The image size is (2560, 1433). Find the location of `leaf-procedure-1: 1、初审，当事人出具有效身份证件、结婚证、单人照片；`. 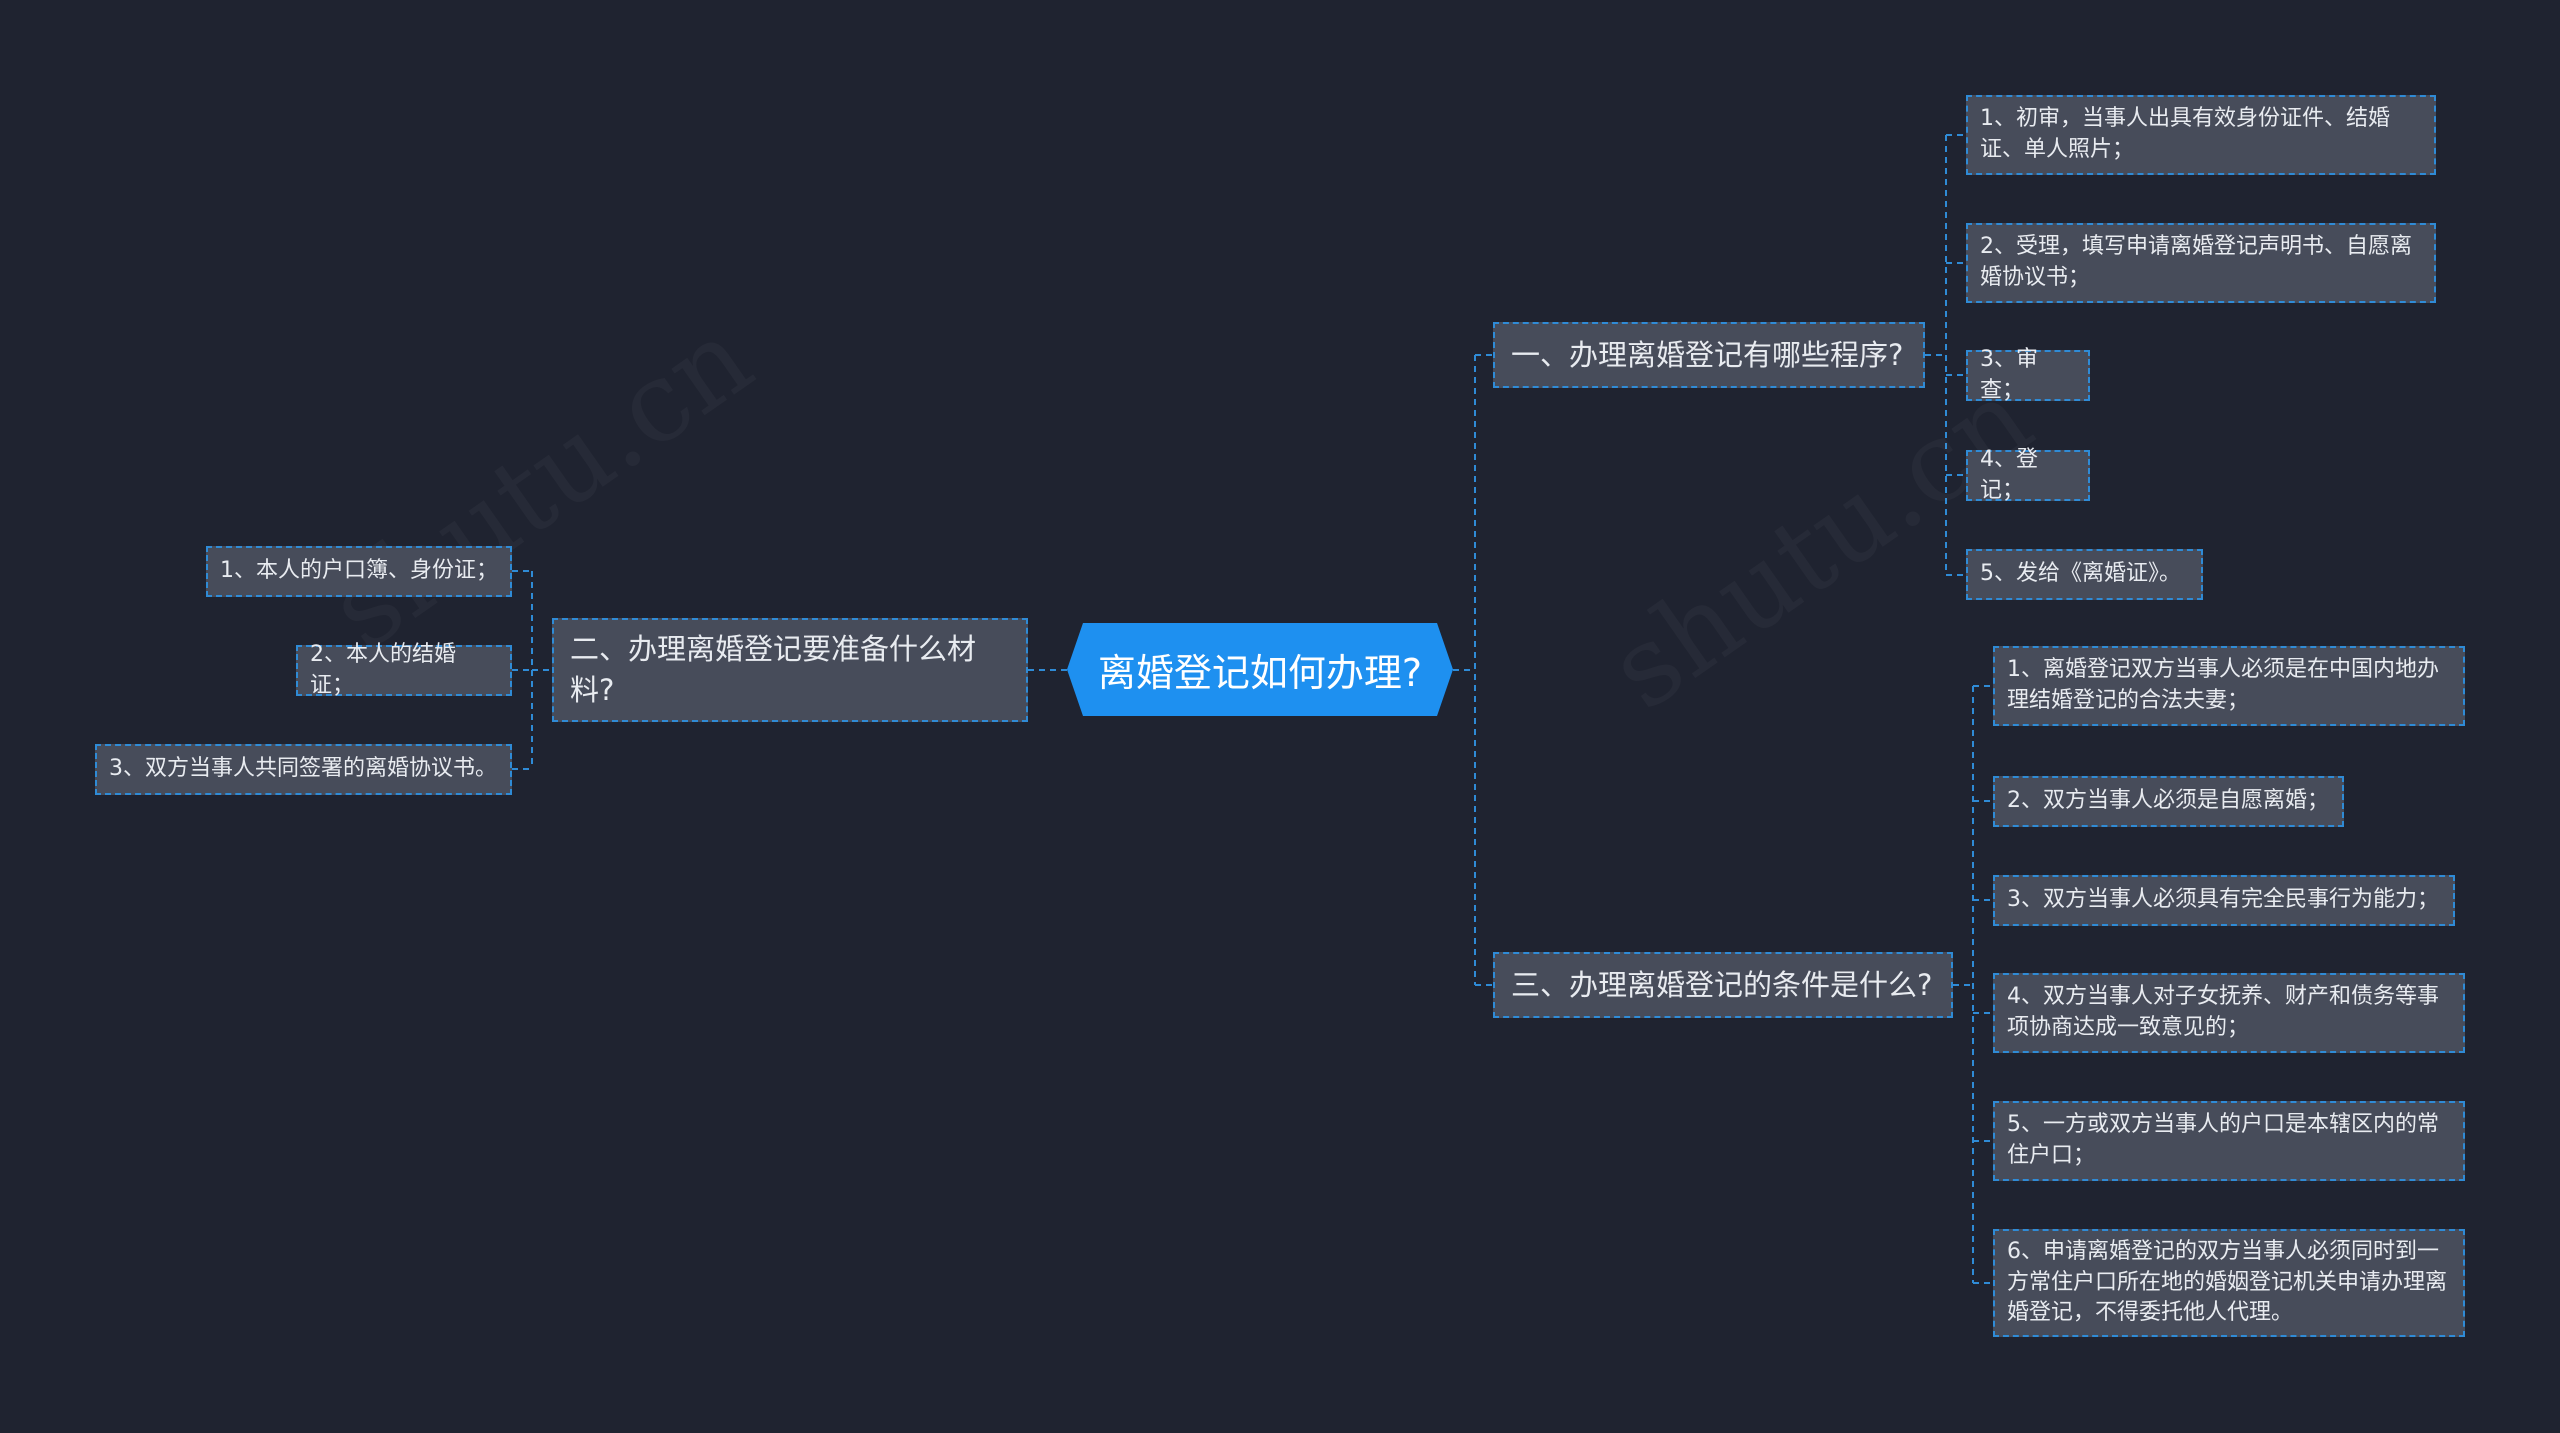

leaf-procedure-1: 1、初审，当事人出具有效身份证件、结婚证、单人照片； is located at coordinates (2201, 135).